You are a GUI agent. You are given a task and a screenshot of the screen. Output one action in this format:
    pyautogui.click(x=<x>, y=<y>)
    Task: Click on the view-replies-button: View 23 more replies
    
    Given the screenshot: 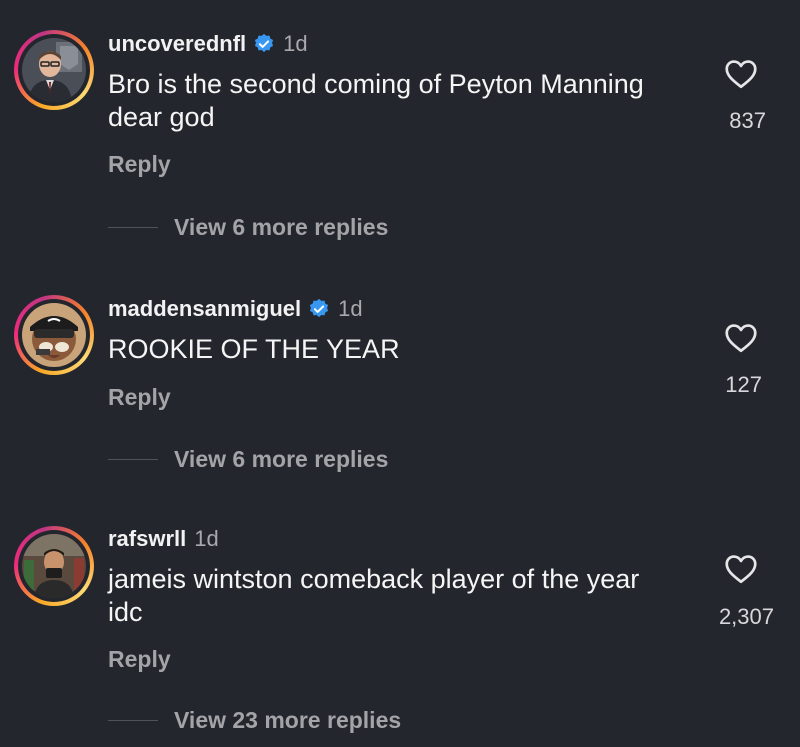 What is the action you would take?
    pyautogui.click(x=254, y=720)
    